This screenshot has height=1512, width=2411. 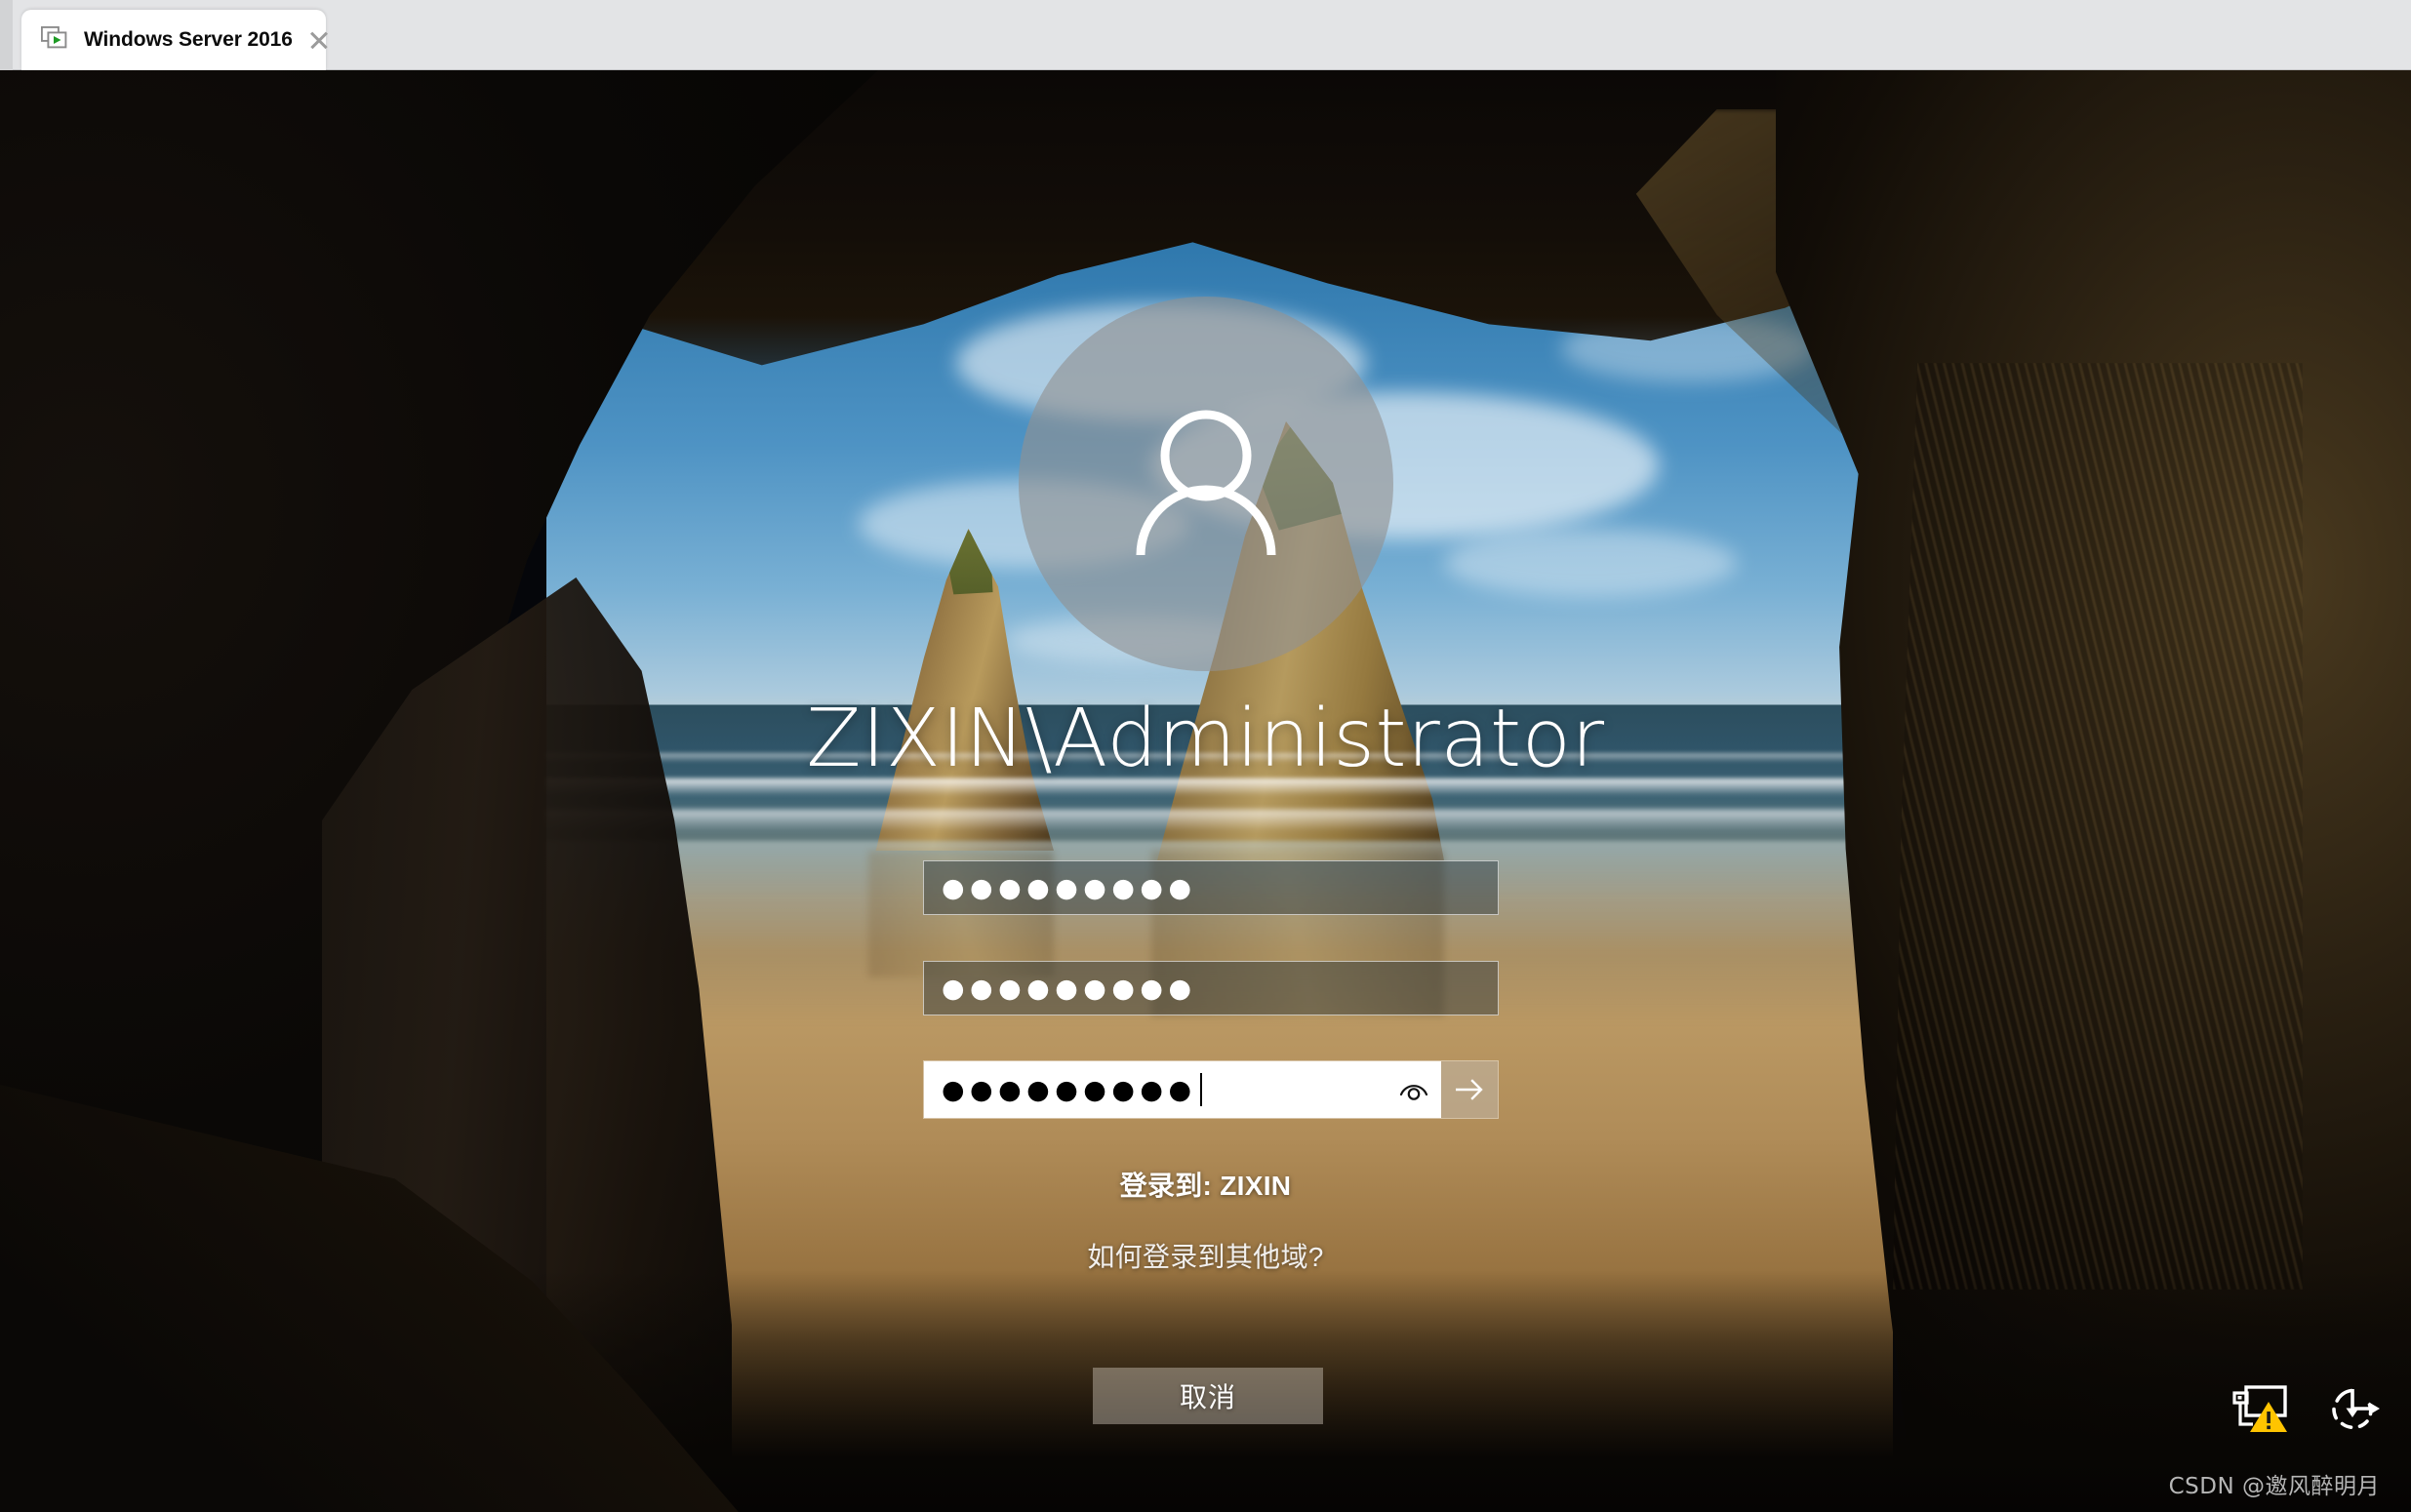 What do you see at coordinates (2260, 1408) in the screenshot?
I see `network-warning-icon` at bounding box center [2260, 1408].